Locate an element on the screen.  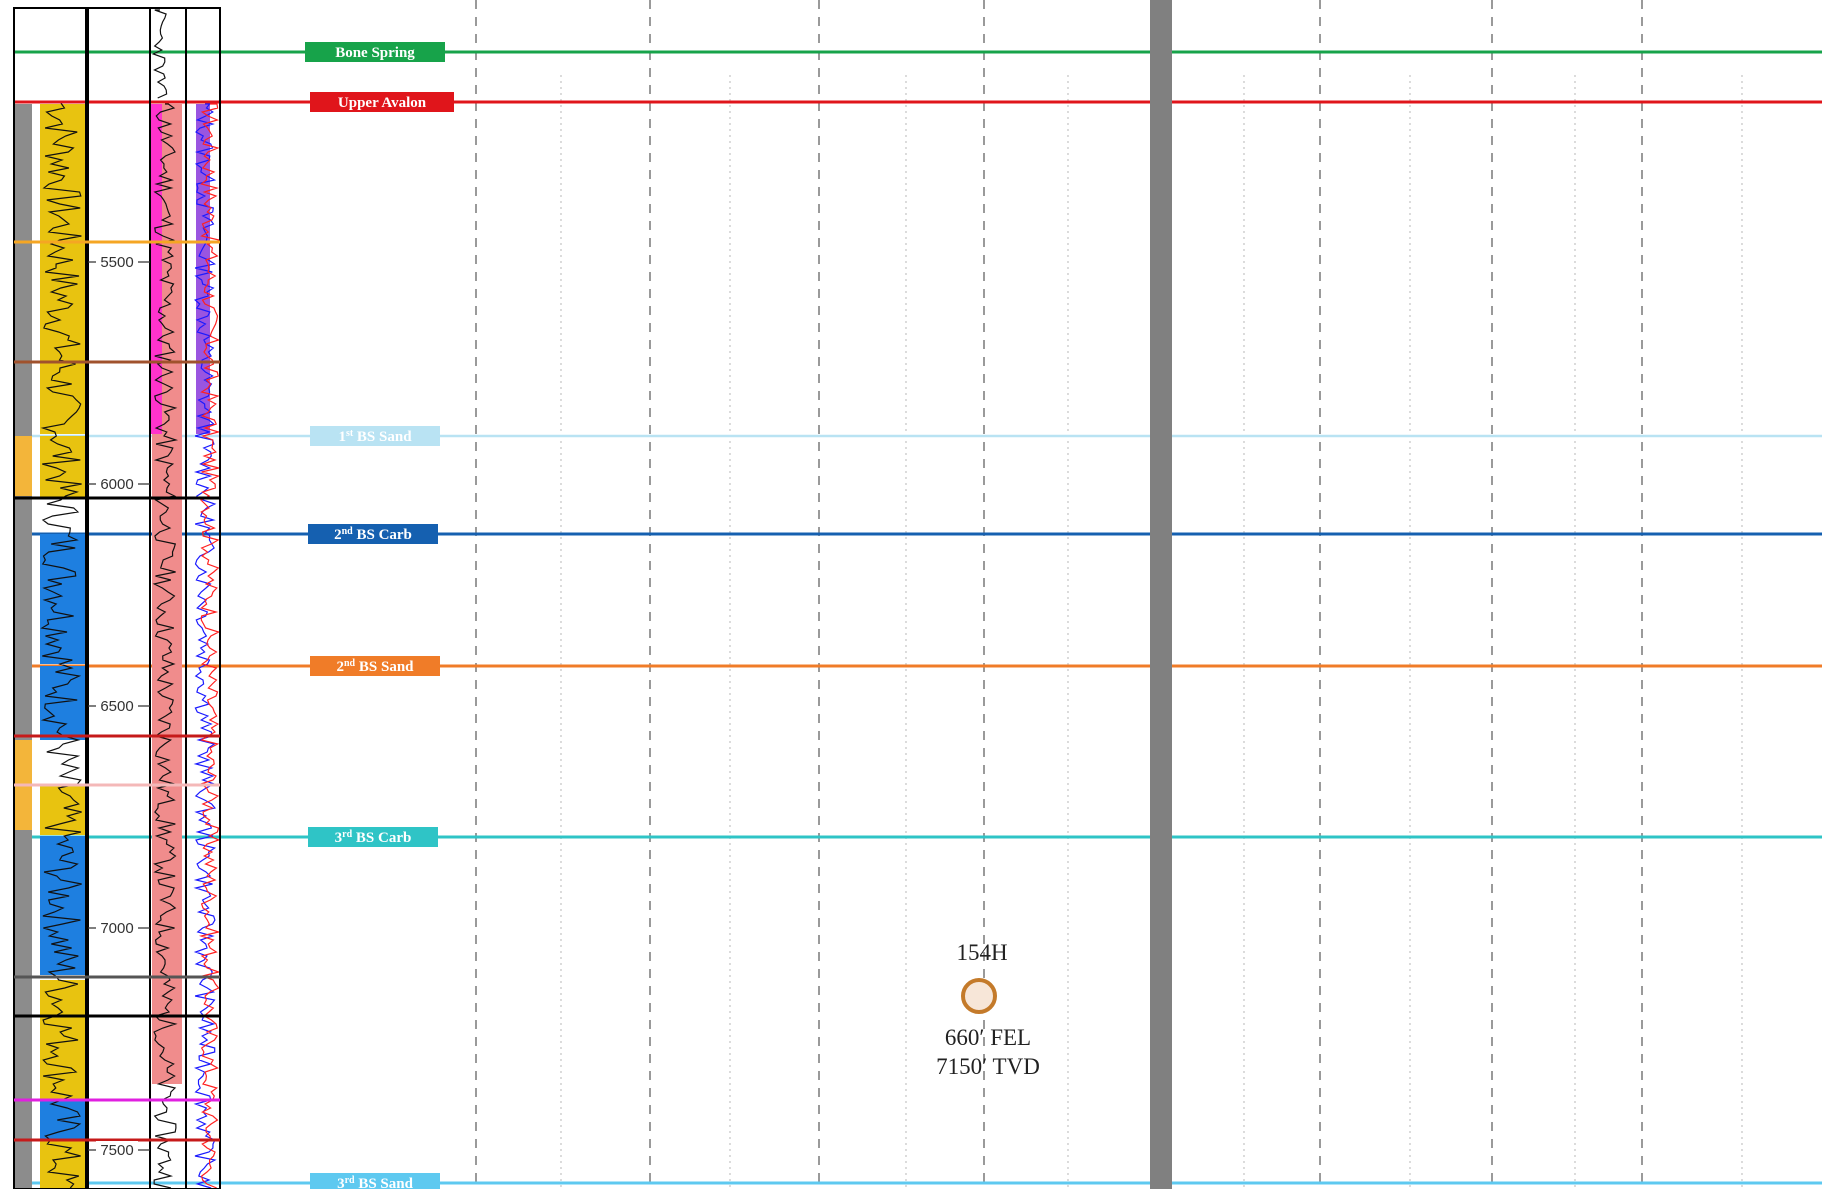
well-offset: 660′ FEL is located at coordinates (988, 1037).